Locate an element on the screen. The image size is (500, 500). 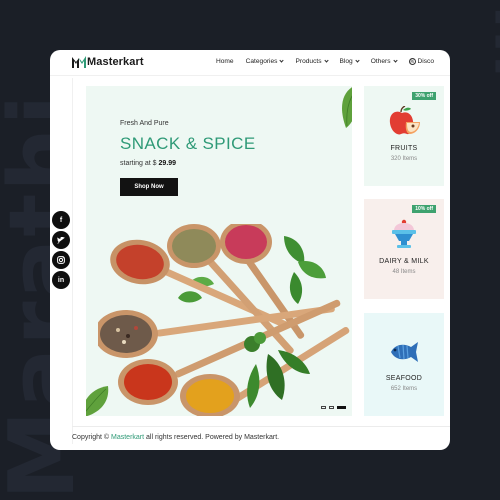
logo-mark-icon is located at coordinates (79, 62).